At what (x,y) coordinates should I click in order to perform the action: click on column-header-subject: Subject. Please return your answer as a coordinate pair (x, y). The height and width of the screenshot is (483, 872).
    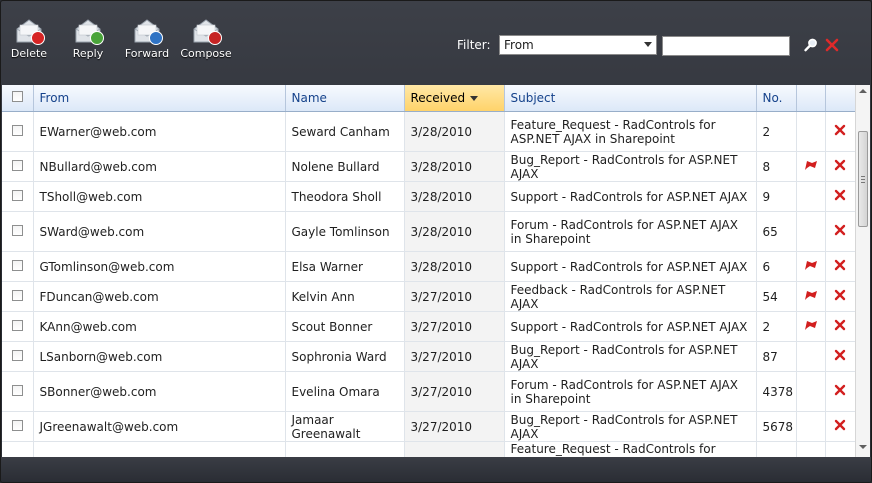
    Looking at the image, I should click on (630, 98).